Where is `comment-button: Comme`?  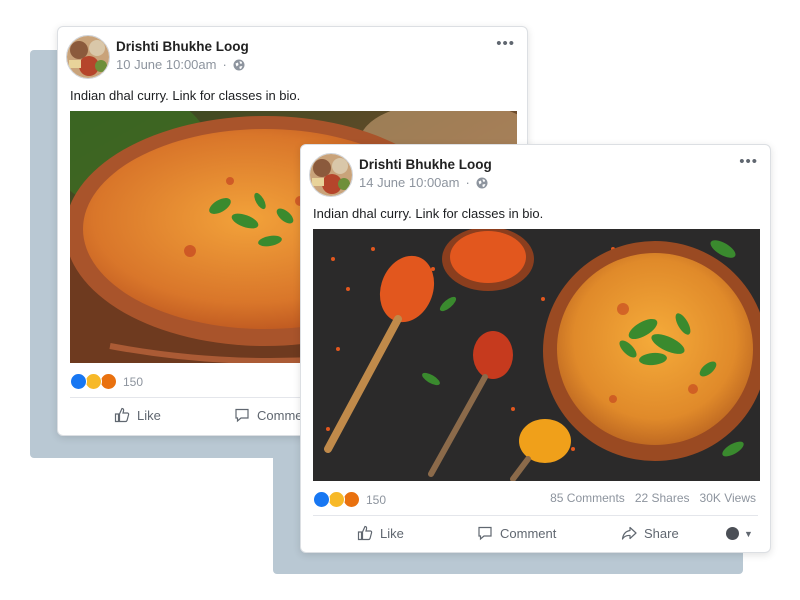
comment-button: Comme is located at coordinates (268, 415).